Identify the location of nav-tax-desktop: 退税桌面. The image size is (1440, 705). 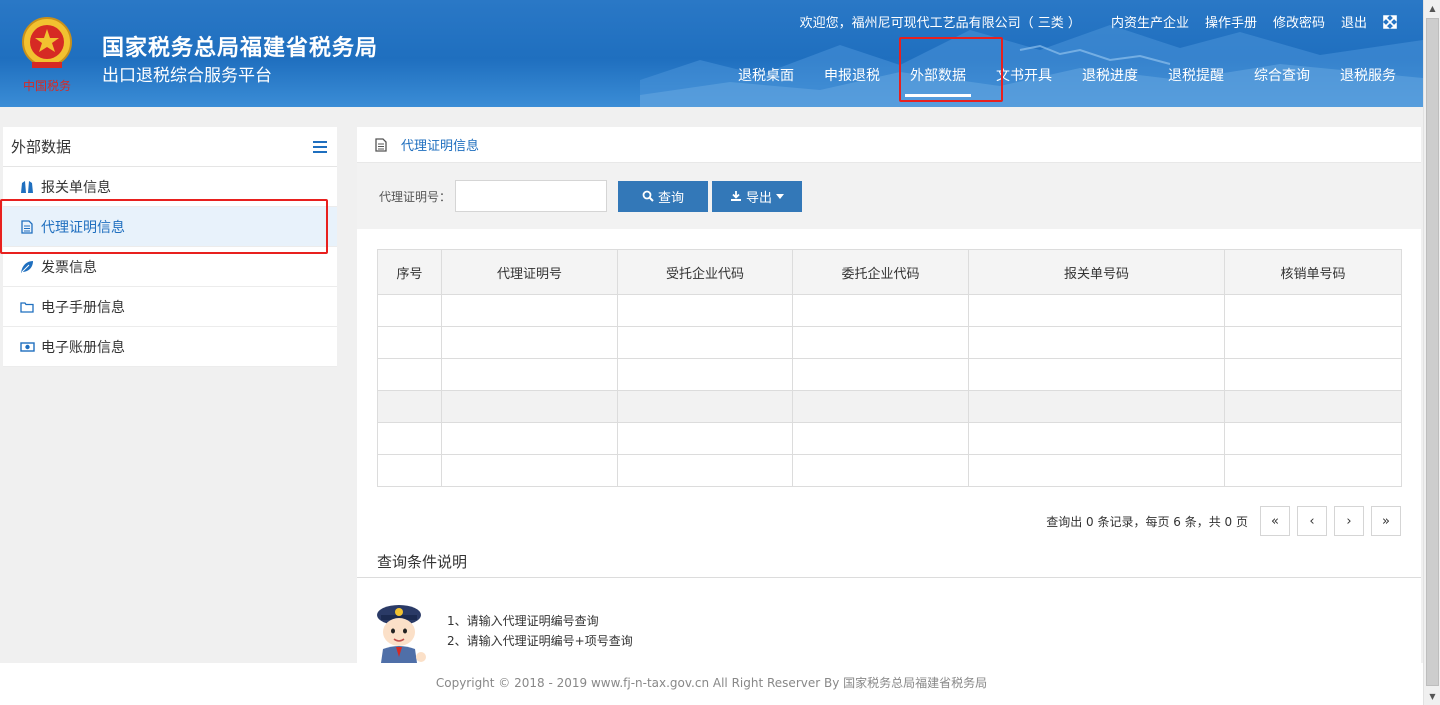
(766, 82).